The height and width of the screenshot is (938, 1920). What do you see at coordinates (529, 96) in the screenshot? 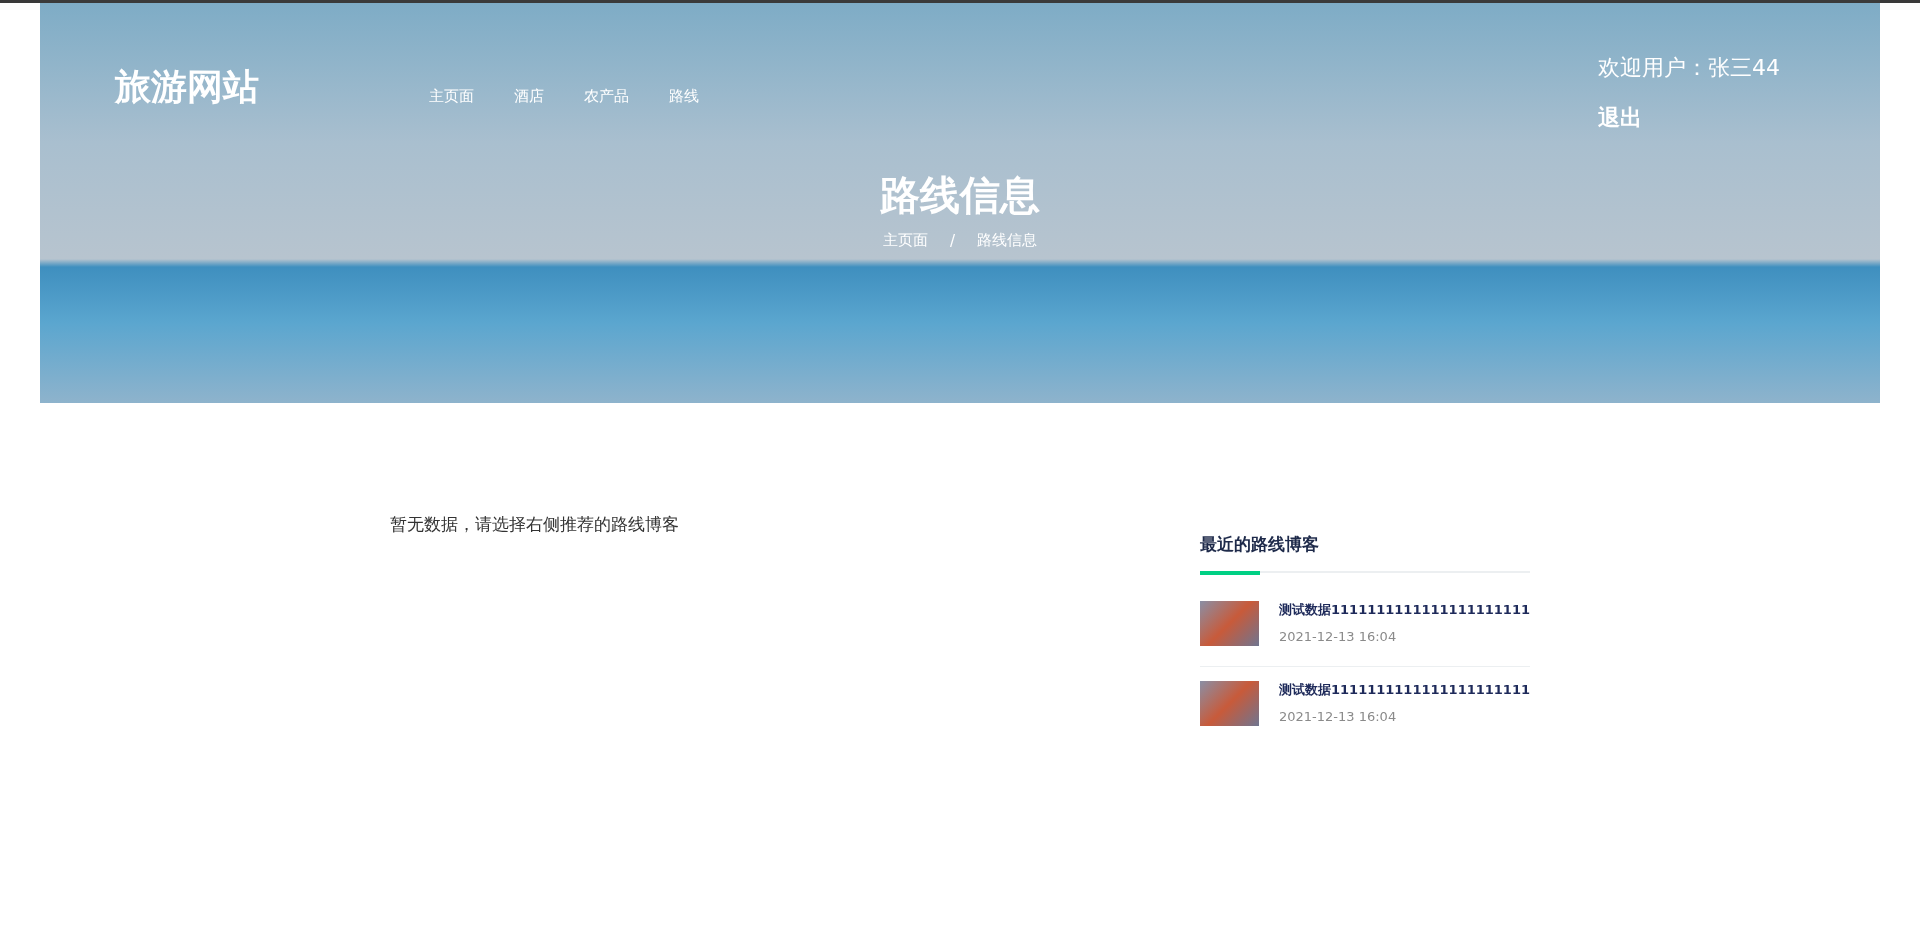
I see `nav-link: 酒店` at bounding box center [529, 96].